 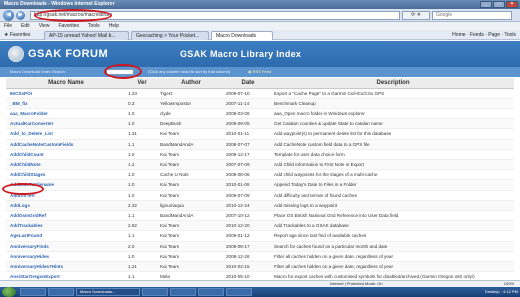 I want to click on cell-macro-name: AddChildStages, so click(x=66, y=175).